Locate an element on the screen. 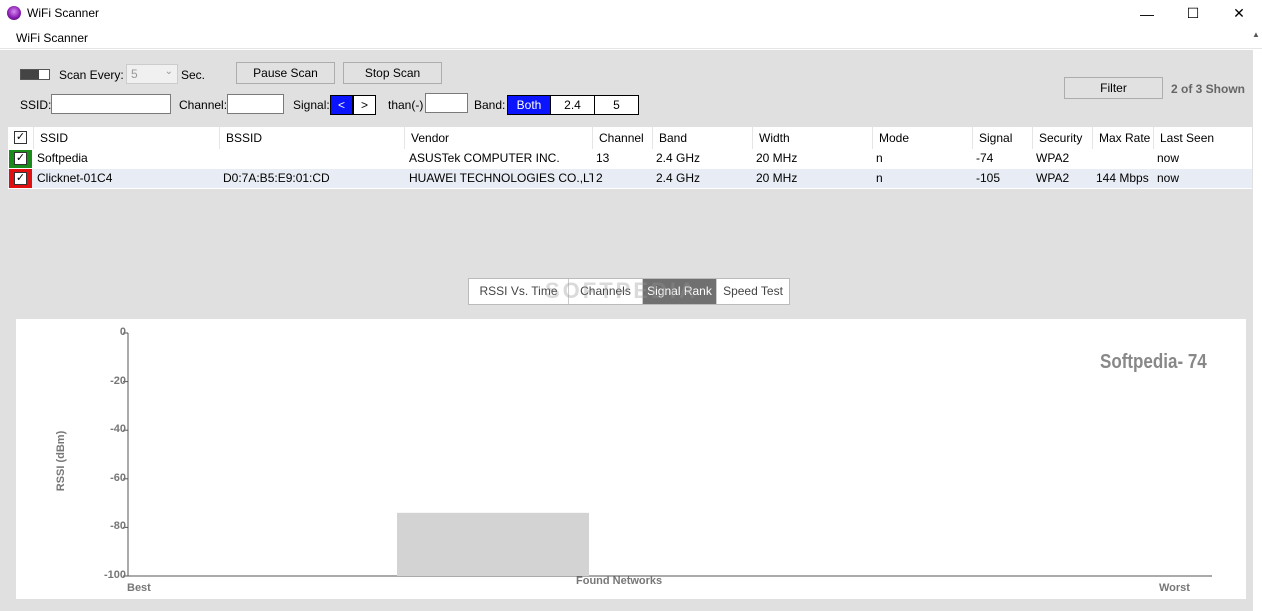 The width and height of the screenshot is (1262, 611). y-tick-label: -60 is located at coordinates (118, 477).